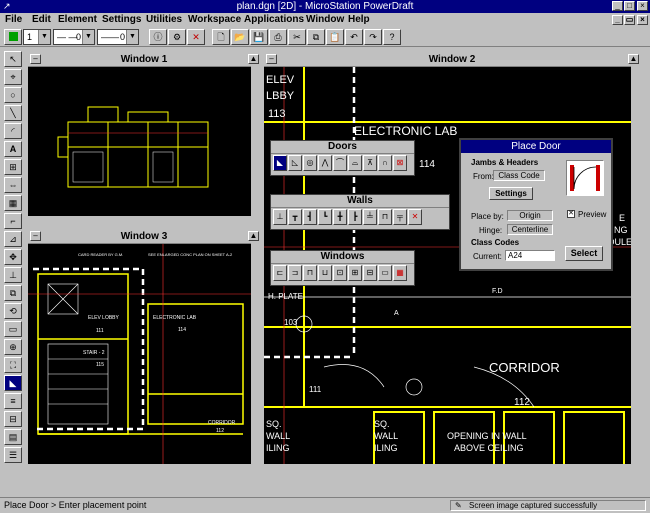 The height and width of the screenshot is (513, 650). I want to click on menu-workspace: Workspace, so click(214, 20).